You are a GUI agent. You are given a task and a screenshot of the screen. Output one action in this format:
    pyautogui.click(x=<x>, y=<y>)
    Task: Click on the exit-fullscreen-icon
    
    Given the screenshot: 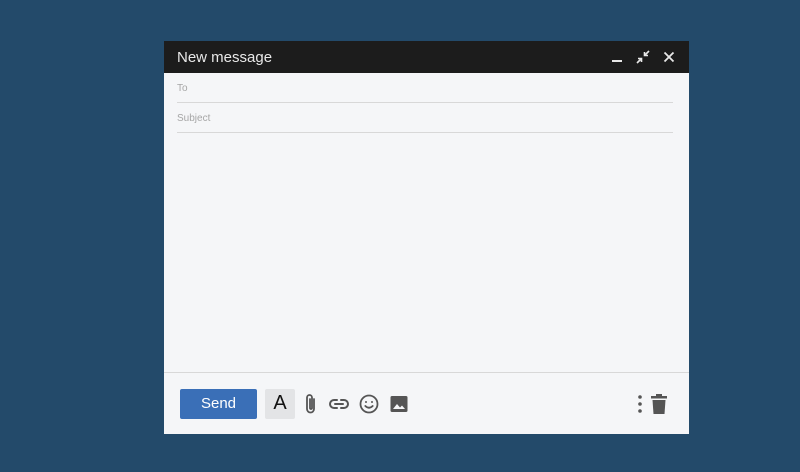 What is the action you would take?
    pyautogui.click(x=643, y=57)
    